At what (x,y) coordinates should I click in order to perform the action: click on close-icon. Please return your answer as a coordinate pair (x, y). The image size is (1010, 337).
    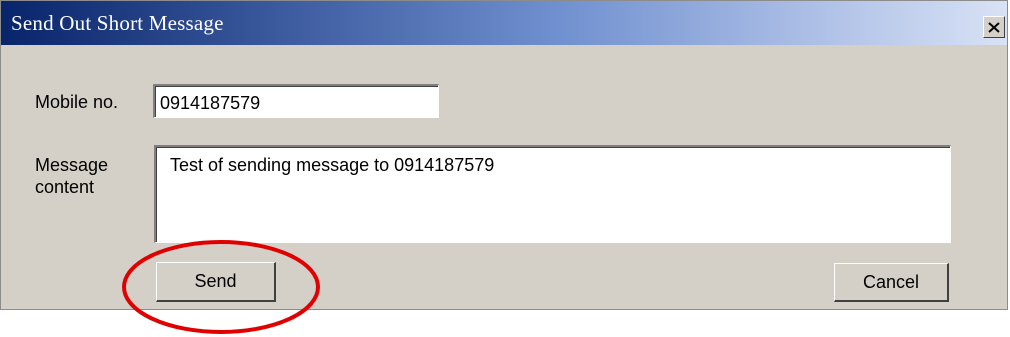
    Looking at the image, I should click on (994, 27).